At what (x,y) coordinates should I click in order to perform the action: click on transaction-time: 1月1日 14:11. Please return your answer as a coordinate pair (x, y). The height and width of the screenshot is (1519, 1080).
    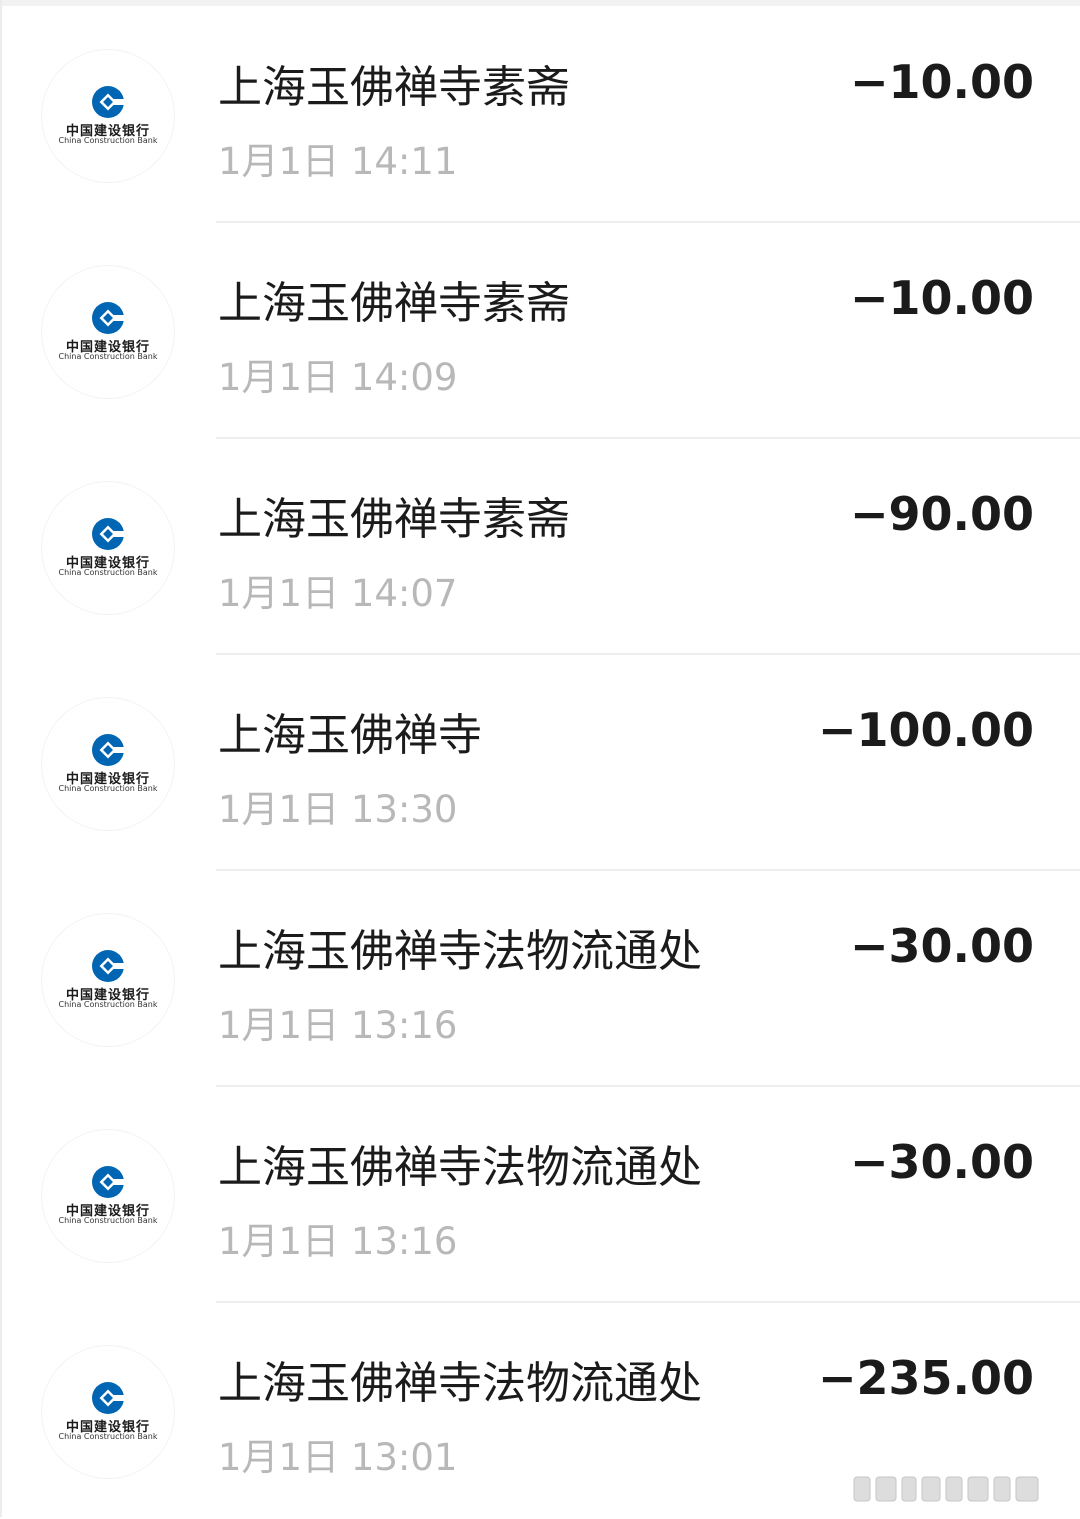
    Looking at the image, I should click on (338, 161).